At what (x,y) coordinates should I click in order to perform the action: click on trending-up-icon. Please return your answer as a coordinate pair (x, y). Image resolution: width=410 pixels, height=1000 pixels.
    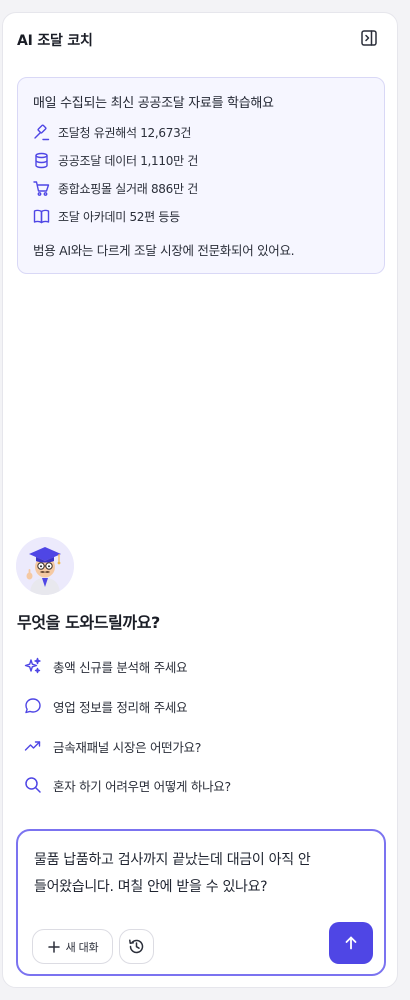
    Looking at the image, I should click on (33, 746).